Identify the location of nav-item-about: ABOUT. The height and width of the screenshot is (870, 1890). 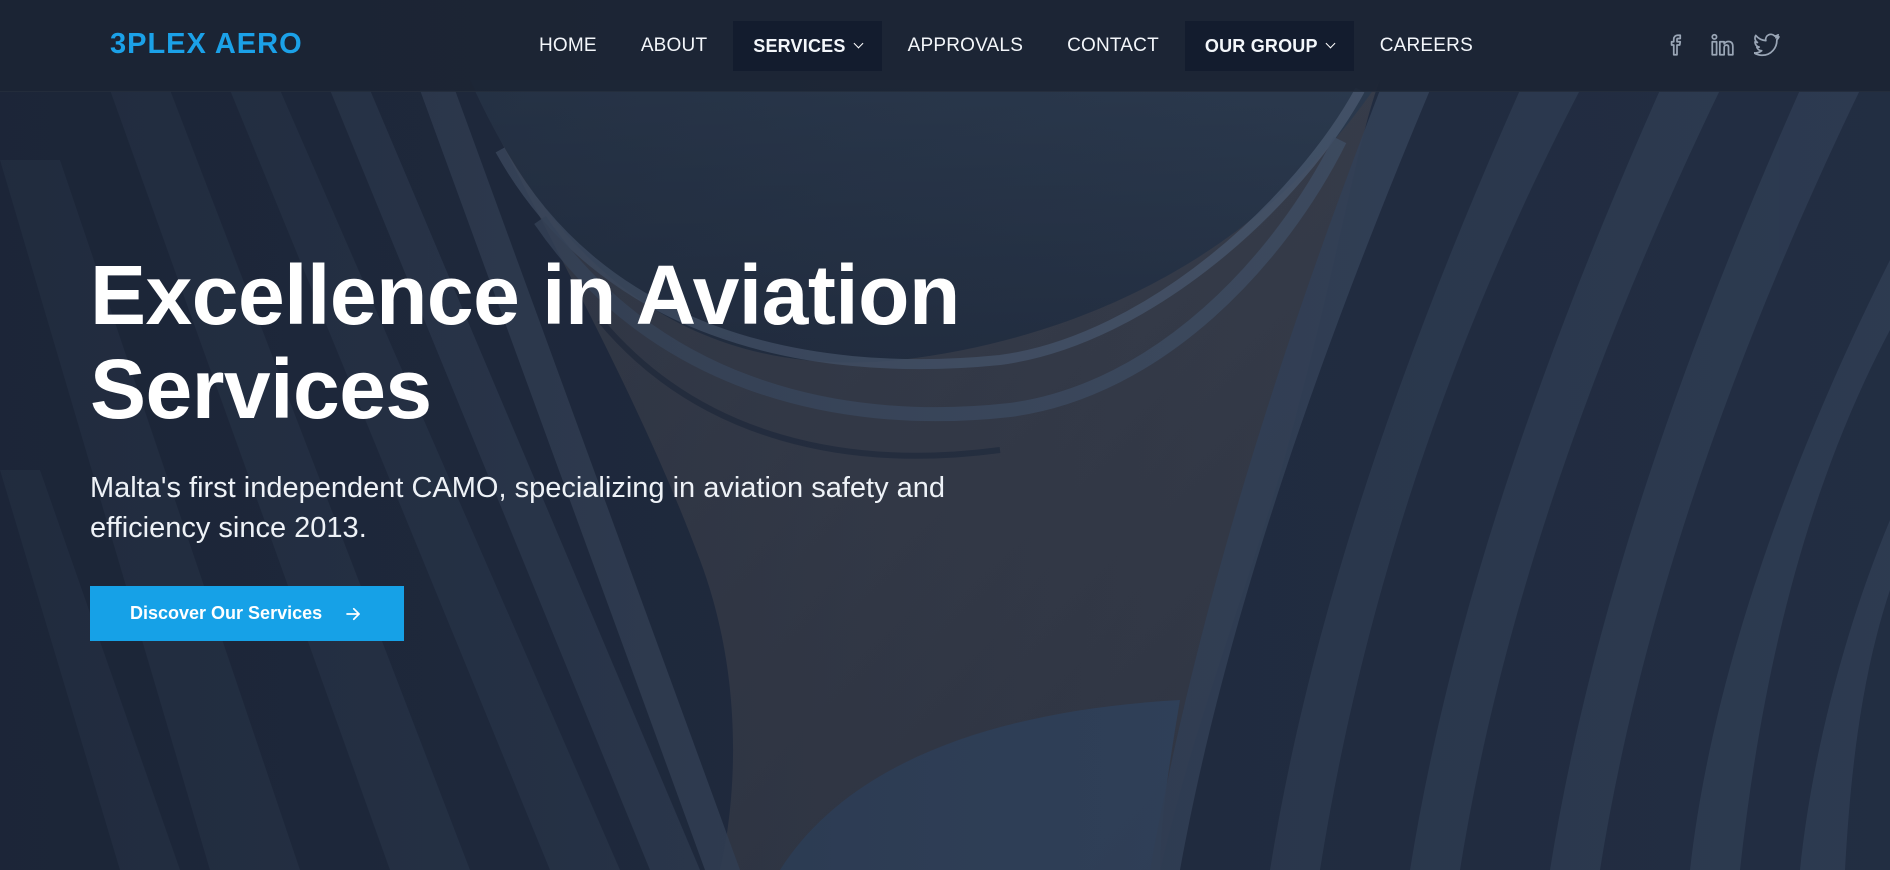
(674, 46).